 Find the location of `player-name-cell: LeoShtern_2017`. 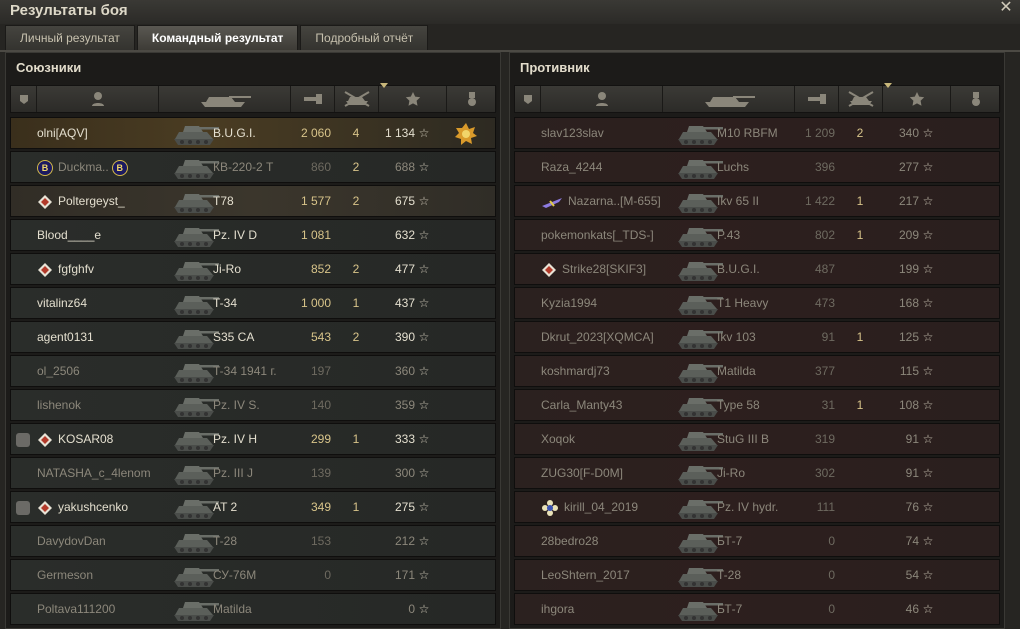

player-name-cell: LeoShtern_2017 is located at coordinates (611, 575).